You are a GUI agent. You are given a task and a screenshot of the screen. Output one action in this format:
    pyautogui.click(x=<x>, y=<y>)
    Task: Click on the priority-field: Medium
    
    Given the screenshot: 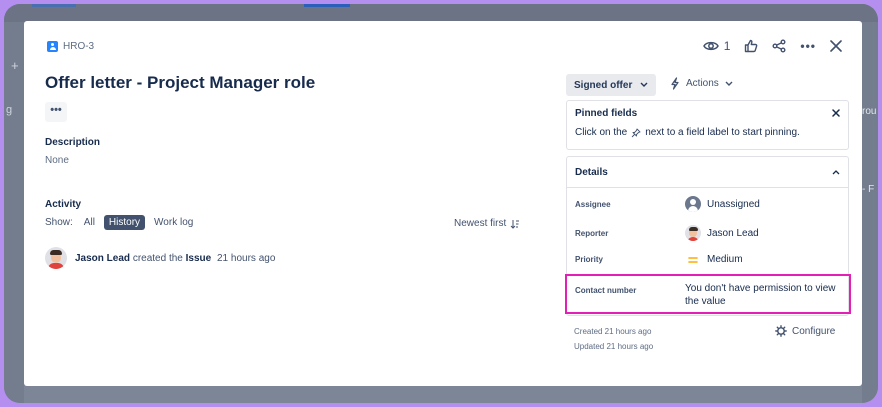 What is the action you would take?
    pyautogui.click(x=714, y=259)
    